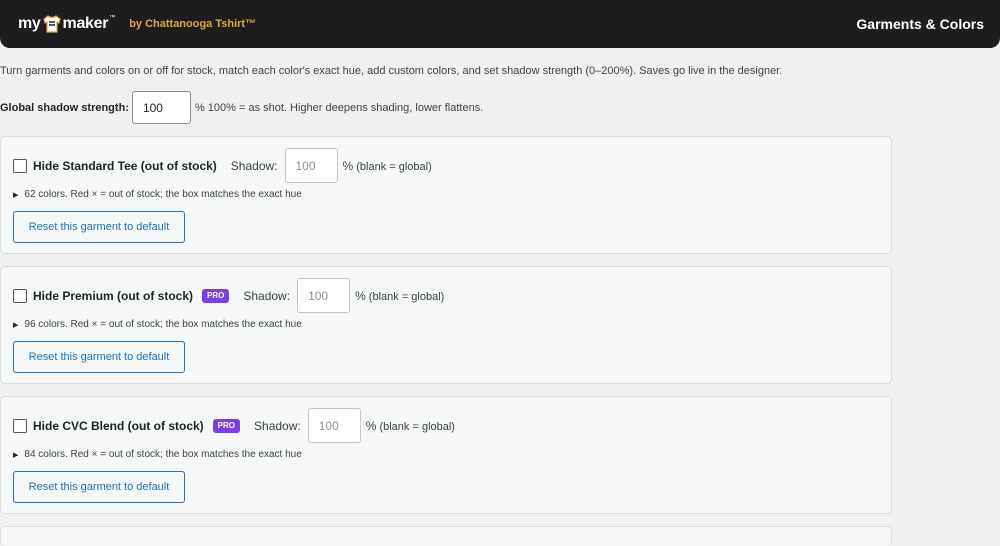  I want to click on page-title: Garments & Colors, so click(920, 24).